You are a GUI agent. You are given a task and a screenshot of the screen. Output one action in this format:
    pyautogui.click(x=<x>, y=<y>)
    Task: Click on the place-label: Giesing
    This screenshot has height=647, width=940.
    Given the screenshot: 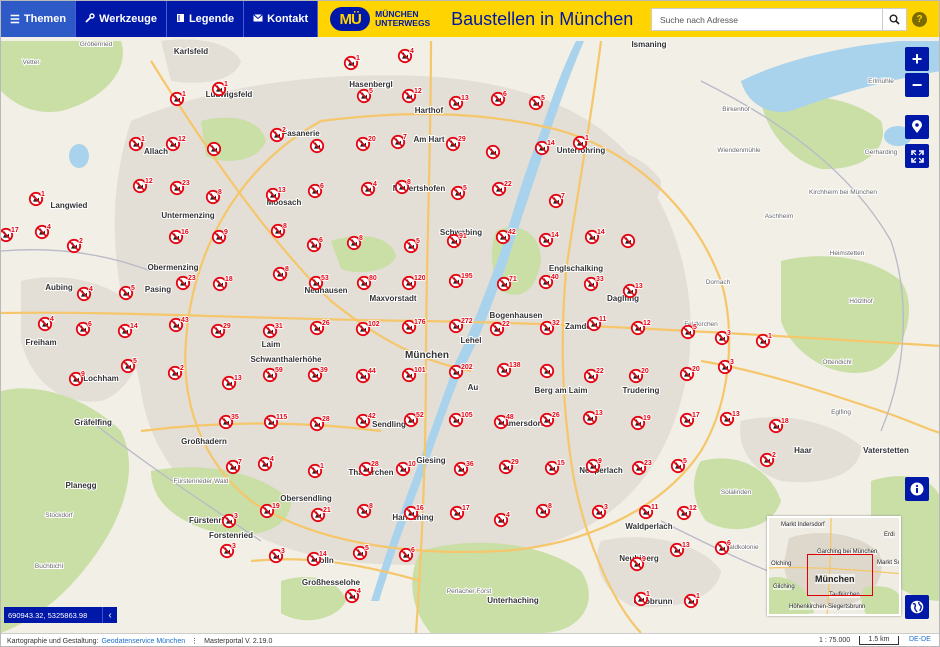 What is the action you would take?
    pyautogui.click(x=430, y=460)
    